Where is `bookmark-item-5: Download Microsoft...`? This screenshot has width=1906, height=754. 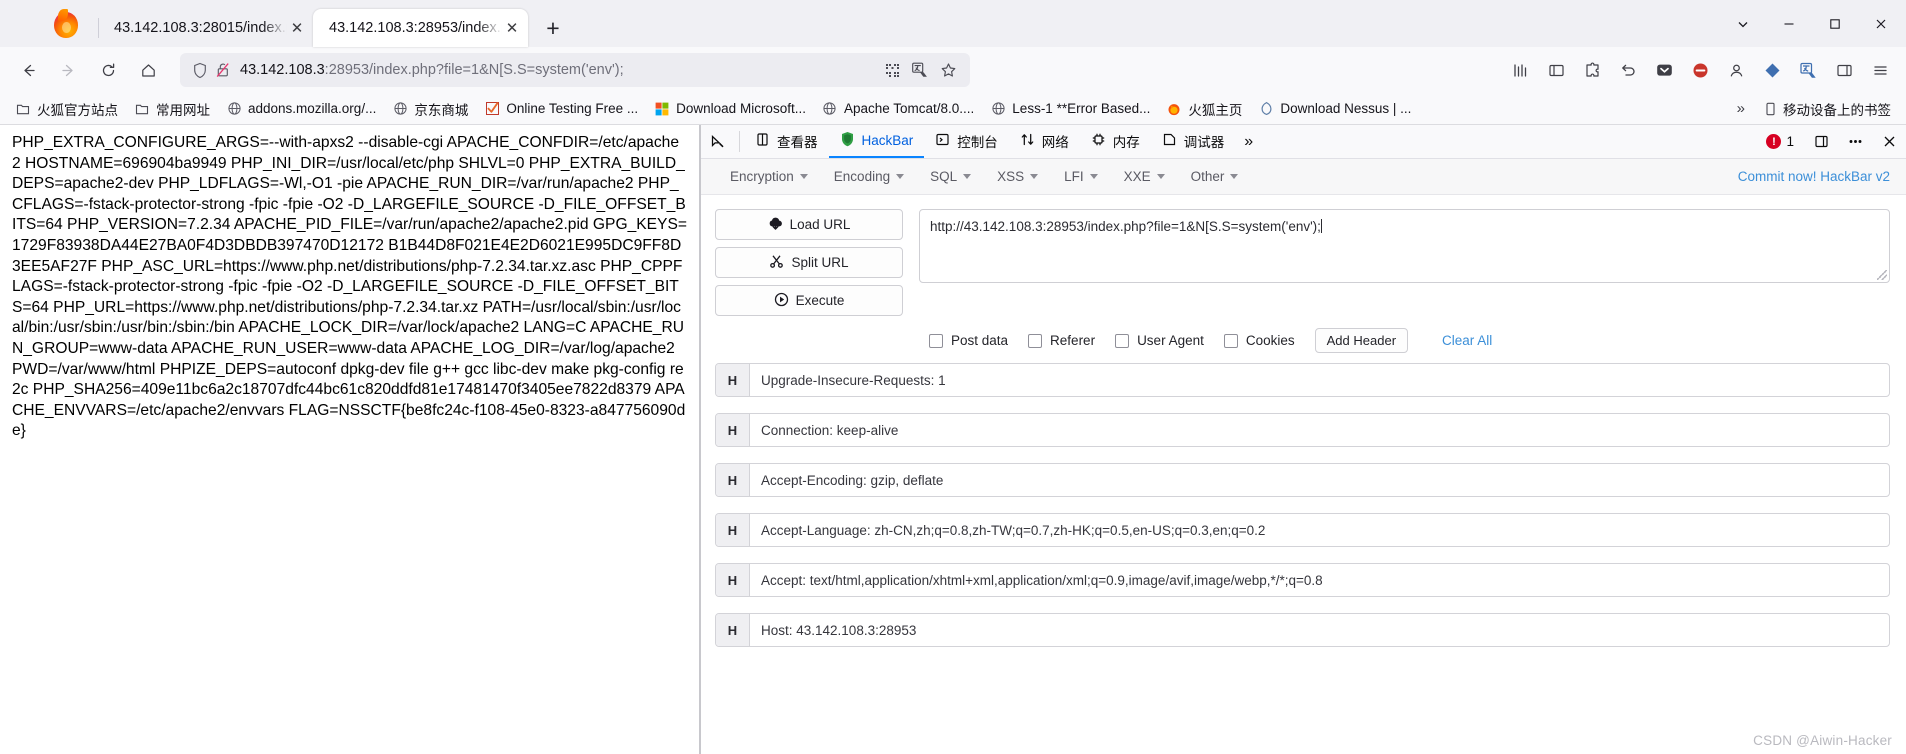
bookmark-item-5: Download Microsoft... is located at coordinates (730, 109).